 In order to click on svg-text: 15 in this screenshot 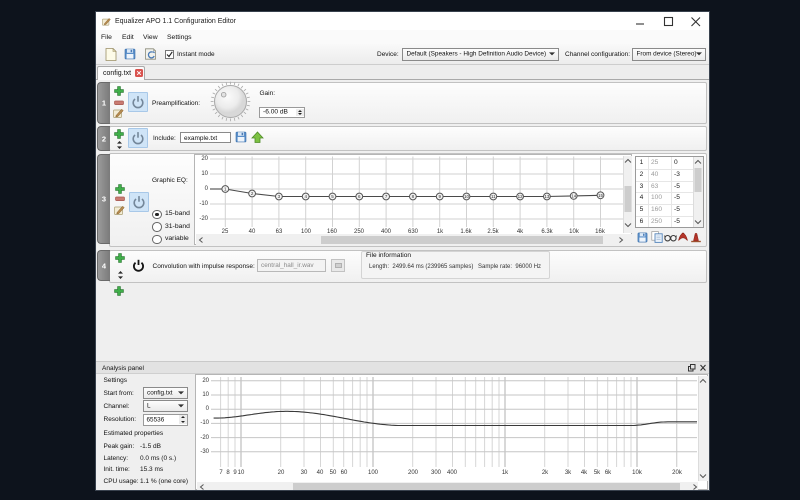, I will do `click(601, 195)`.